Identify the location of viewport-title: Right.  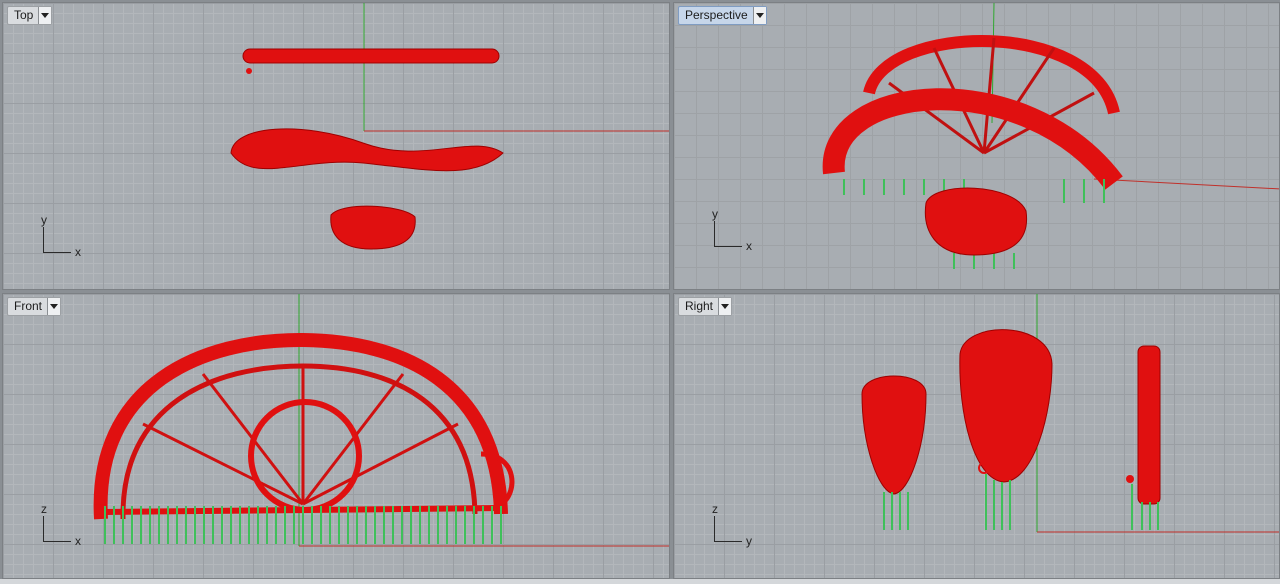
(699, 306).